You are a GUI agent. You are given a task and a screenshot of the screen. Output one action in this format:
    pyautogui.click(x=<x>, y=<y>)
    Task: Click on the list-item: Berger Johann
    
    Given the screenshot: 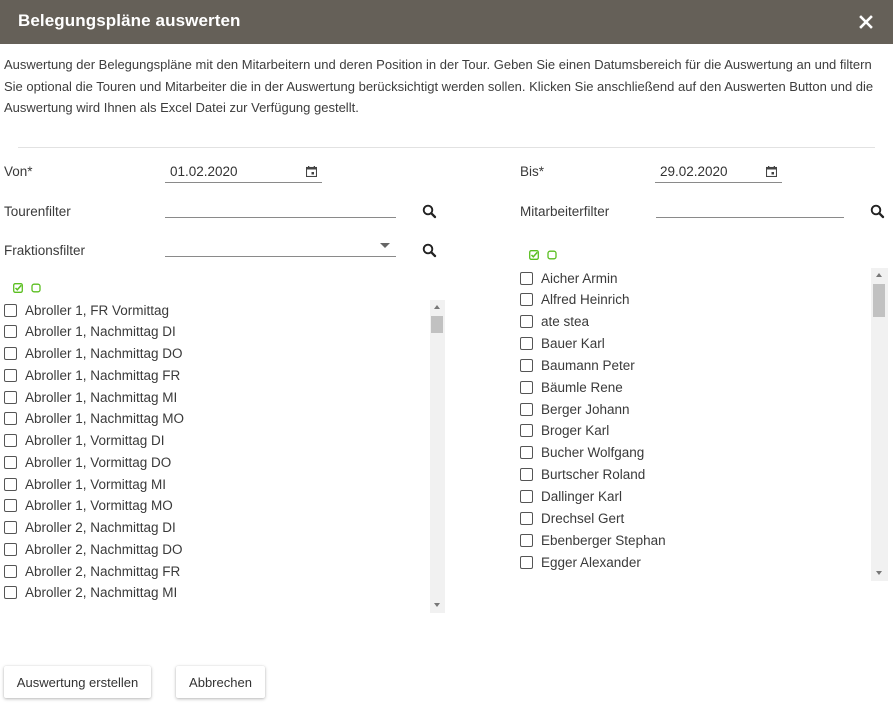 What is the action you would take?
    pyautogui.click(x=575, y=409)
    